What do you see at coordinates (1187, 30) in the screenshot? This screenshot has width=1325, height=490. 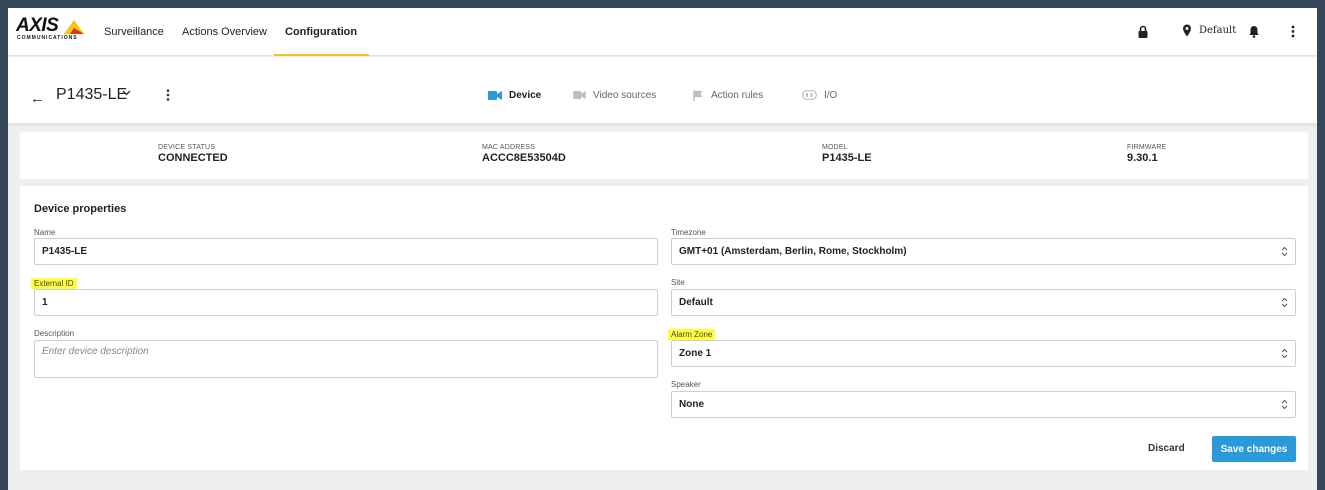 I see `location-pin-icon` at bounding box center [1187, 30].